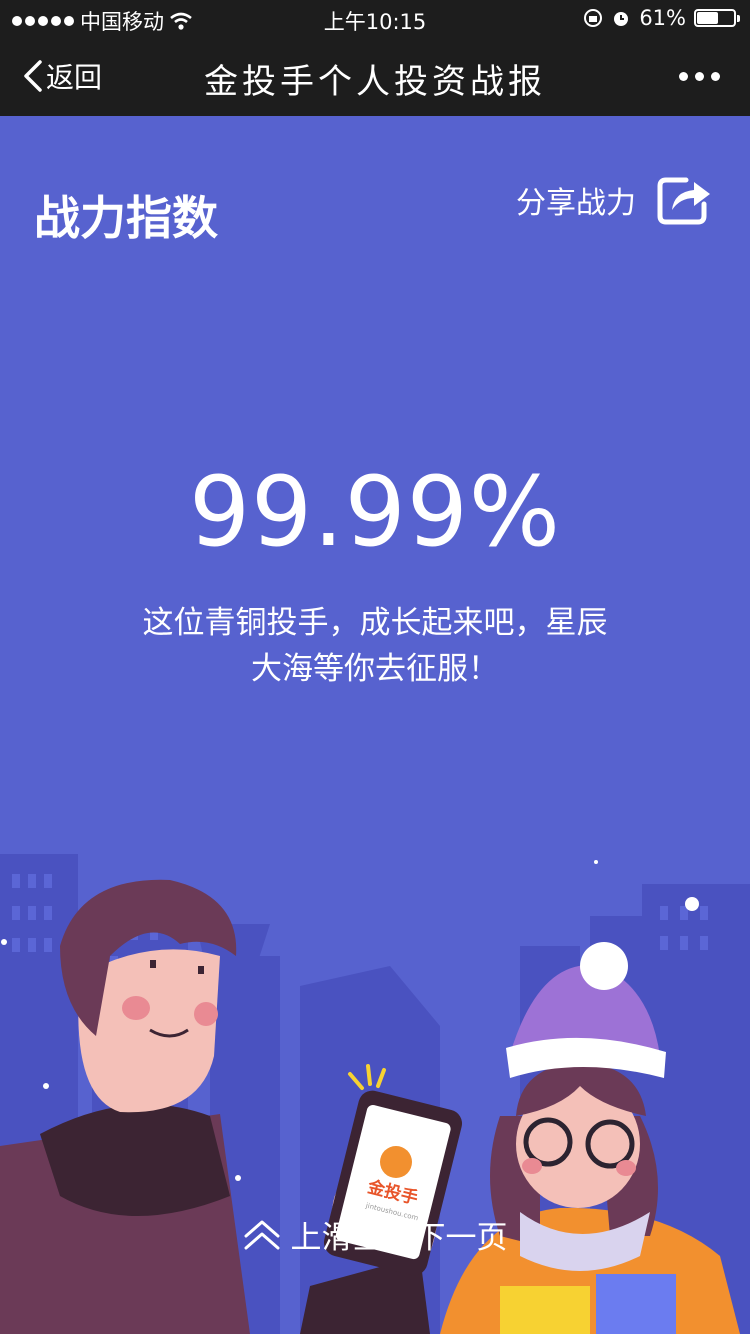  What do you see at coordinates (699, 76) in the screenshot?
I see `more-icon` at bounding box center [699, 76].